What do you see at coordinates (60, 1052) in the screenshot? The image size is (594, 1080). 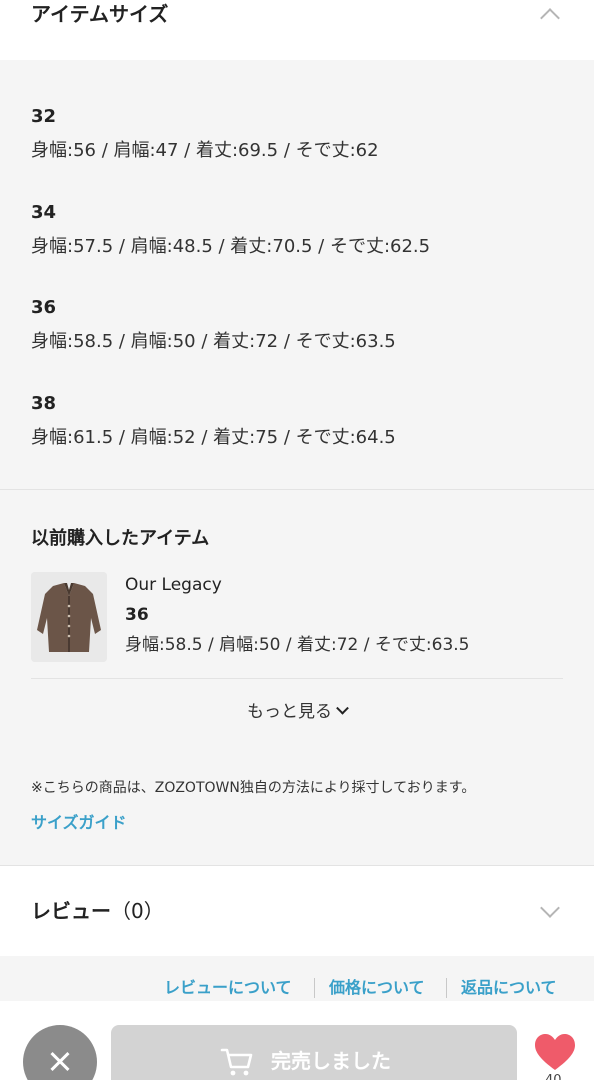 I see `close-button` at bounding box center [60, 1052].